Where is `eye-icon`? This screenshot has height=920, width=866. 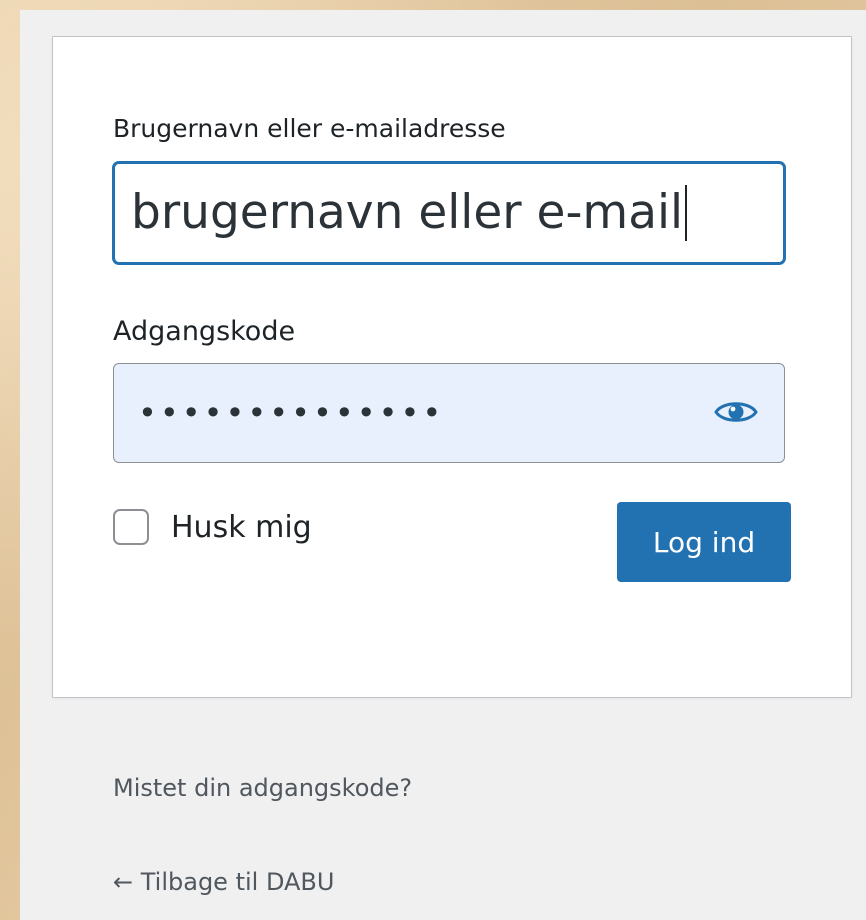
eye-icon is located at coordinates (736, 412).